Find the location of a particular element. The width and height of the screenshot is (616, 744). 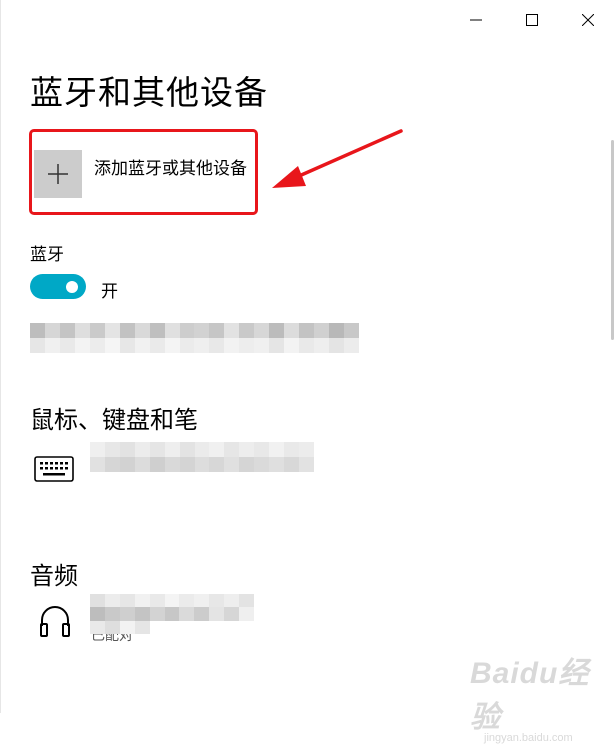

toggle-knob is located at coordinates (72, 286).